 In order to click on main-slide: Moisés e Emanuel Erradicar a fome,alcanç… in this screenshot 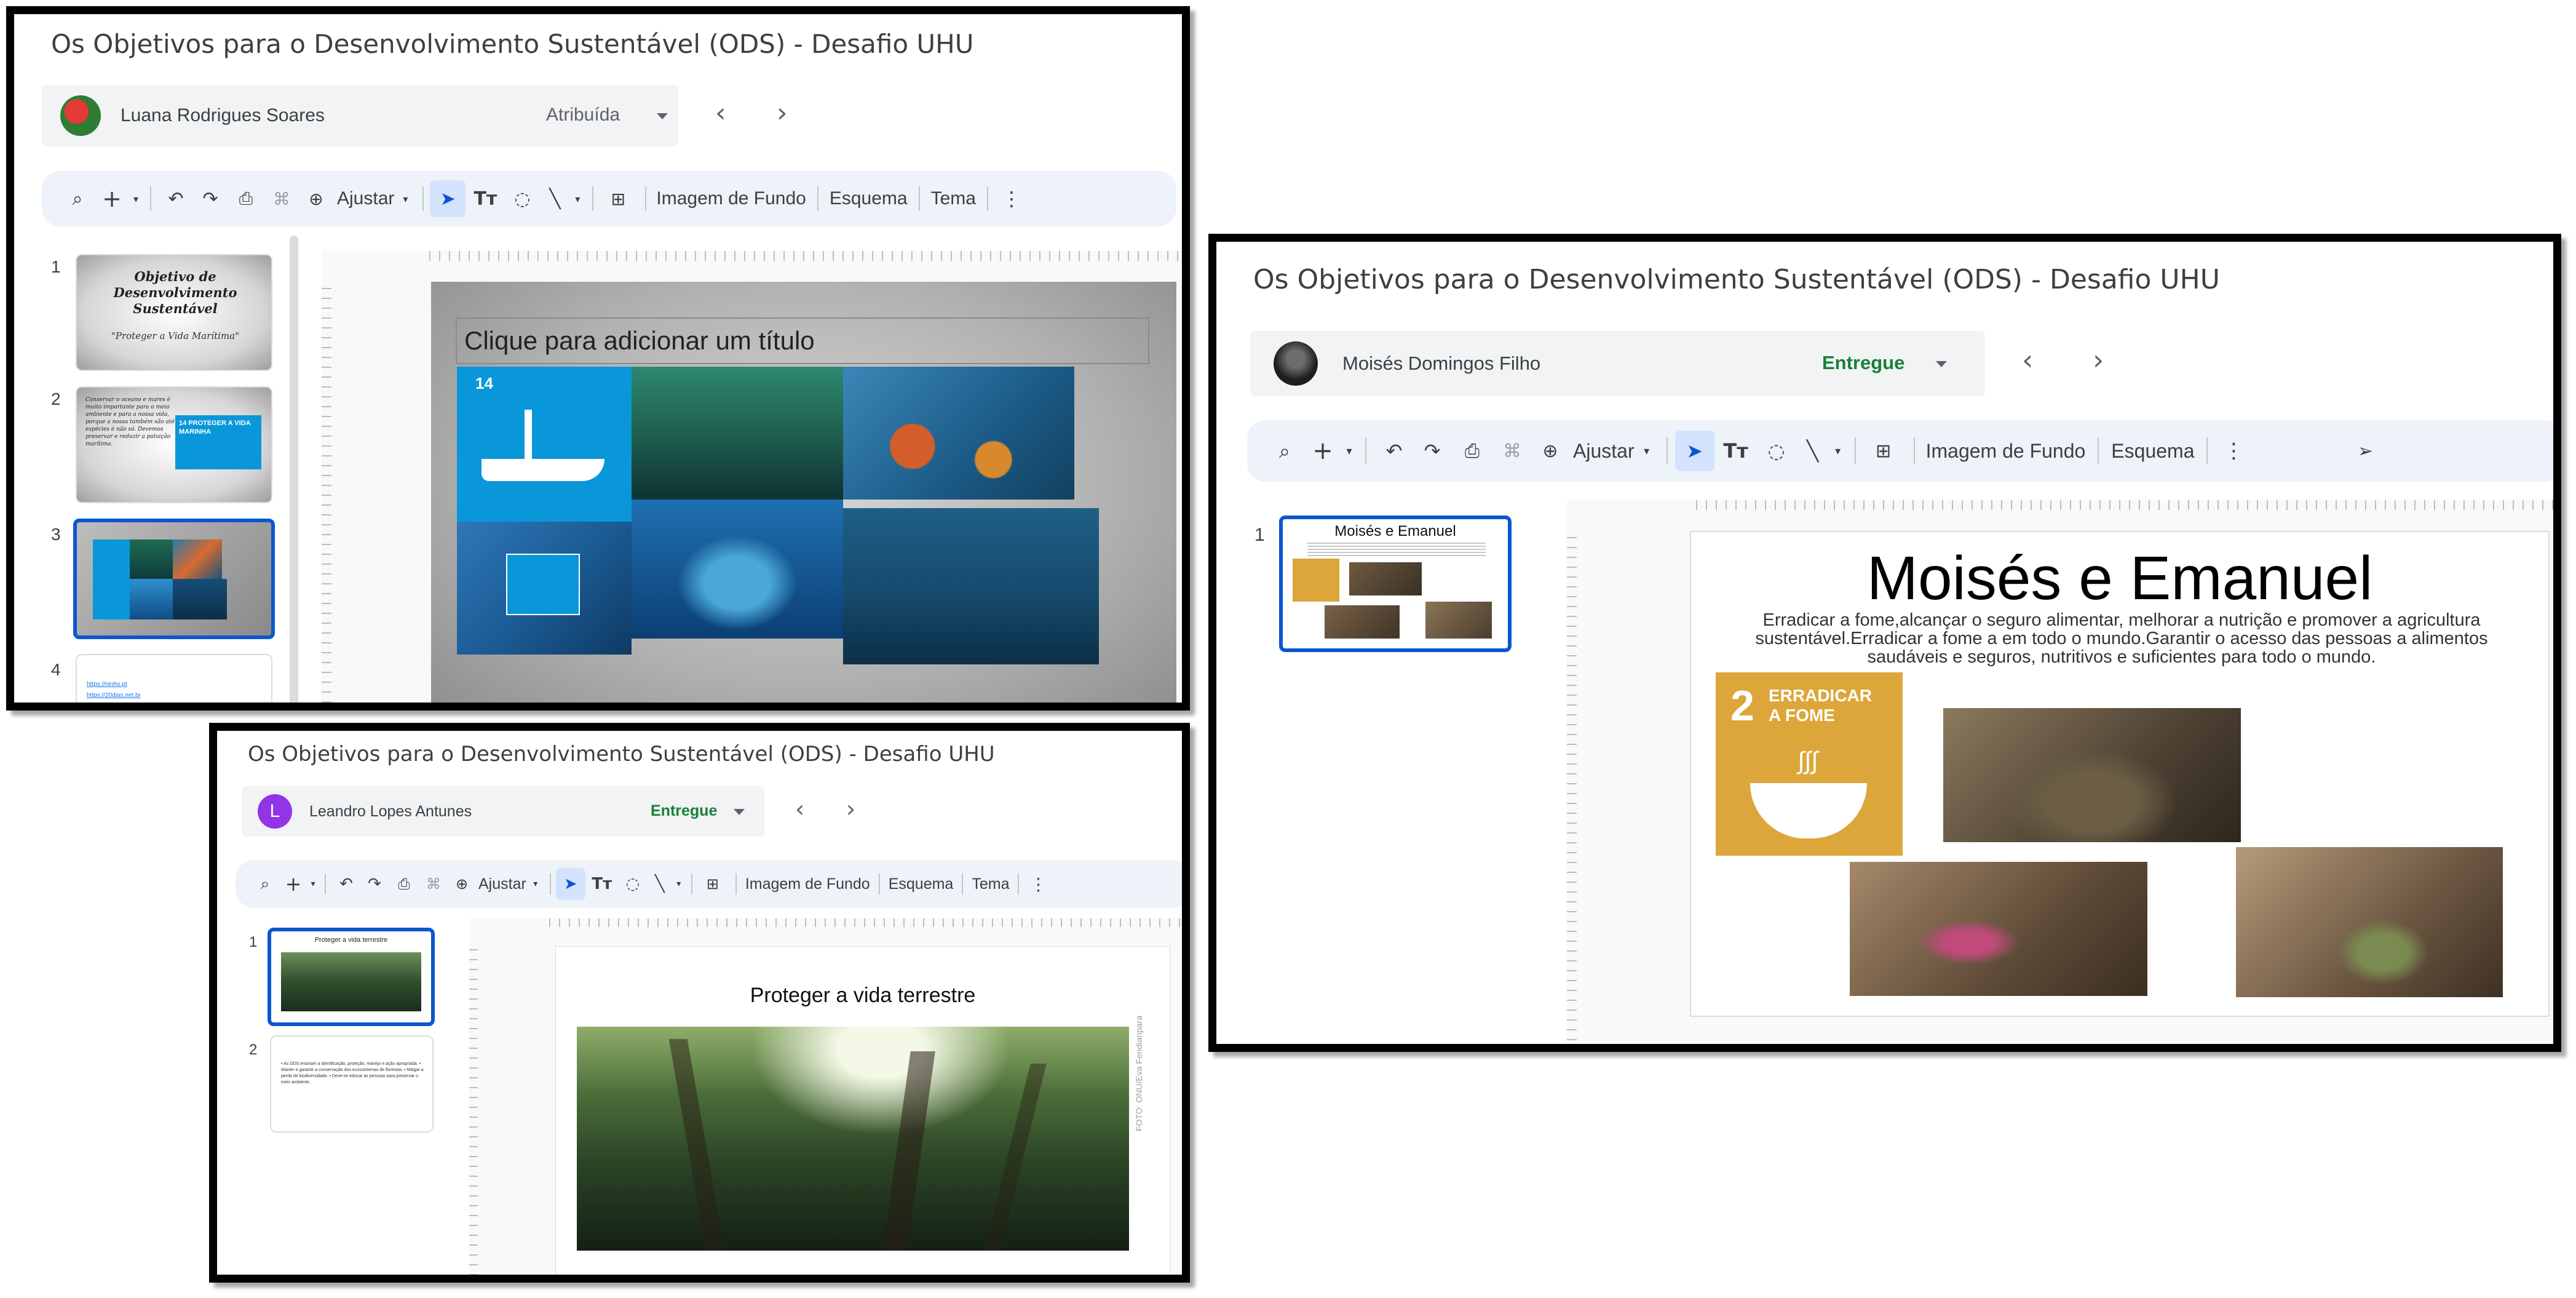, I will do `click(2120, 774)`.